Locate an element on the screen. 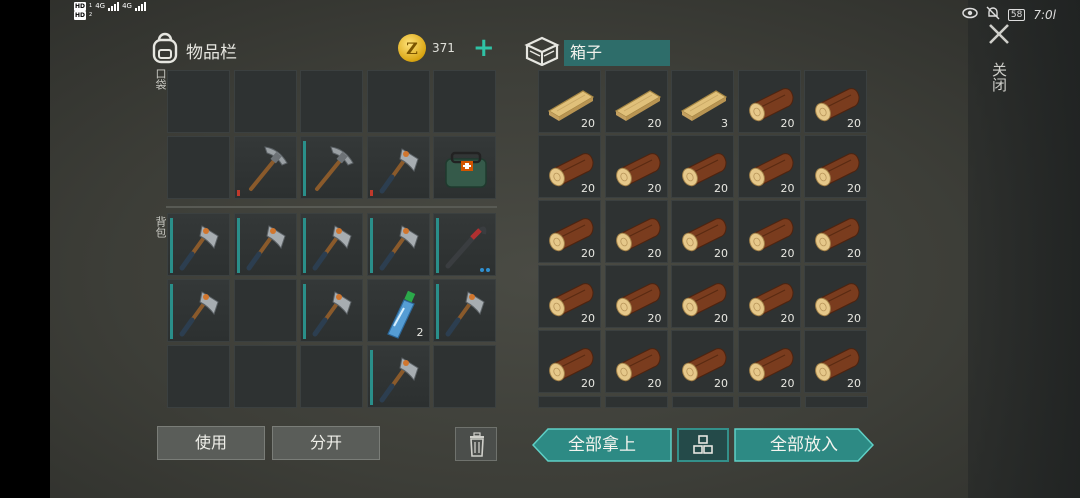 The width and height of the screenshot is (1080, 498). pocket-section-label: 口袋 is located at coordinates (160, 79).